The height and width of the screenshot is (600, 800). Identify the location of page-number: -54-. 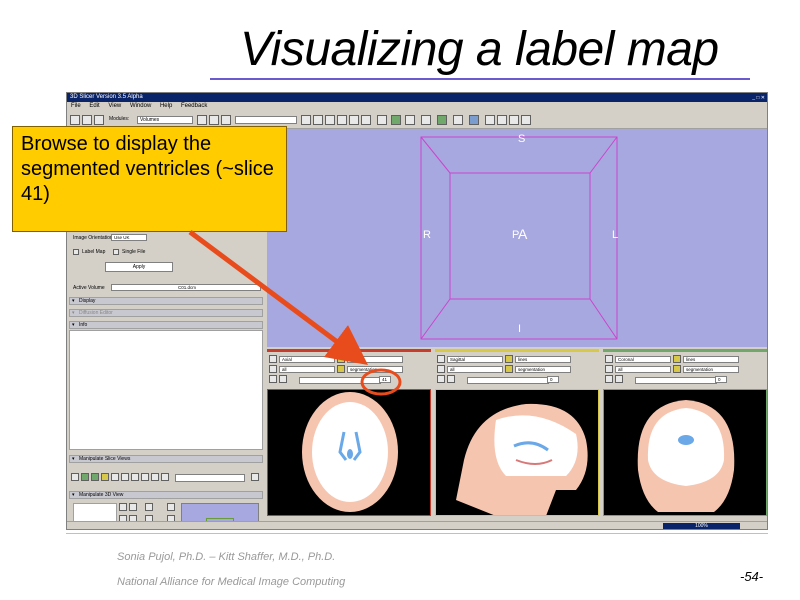
(752, 576).